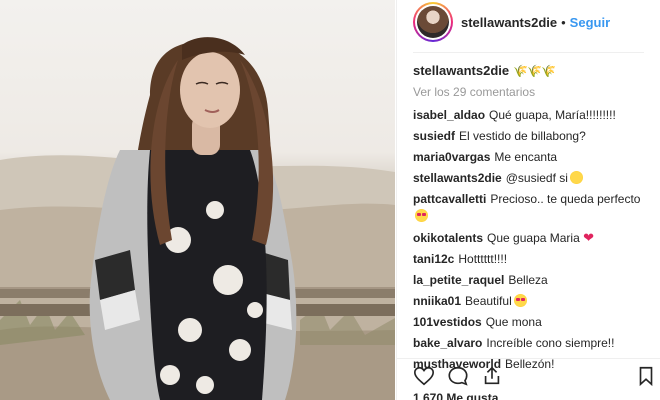 The width and height of the screenshot is (660, 400). What do you see at coordinates (458, 280) in the screenshot?
I see `comment-username: la_petite_raquel` at bounding box center [458, 280].